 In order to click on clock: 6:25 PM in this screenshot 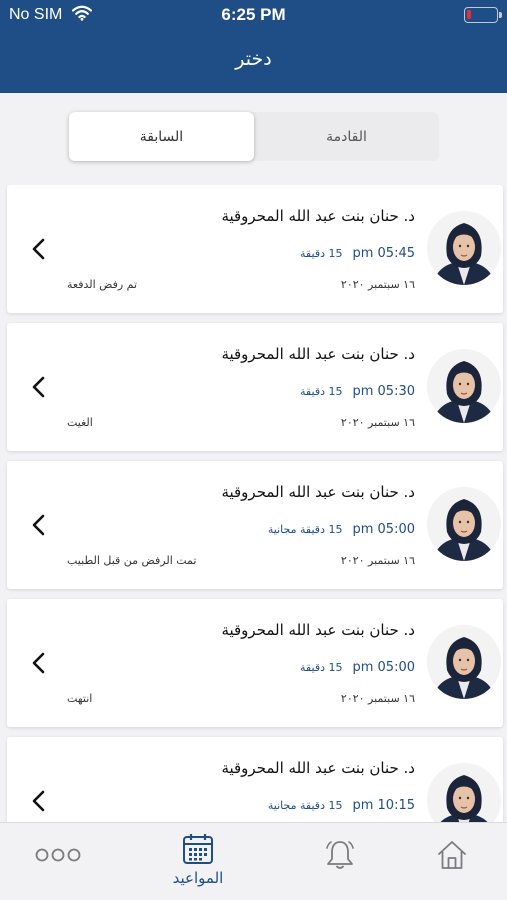, I will do `click(253, 14)`.